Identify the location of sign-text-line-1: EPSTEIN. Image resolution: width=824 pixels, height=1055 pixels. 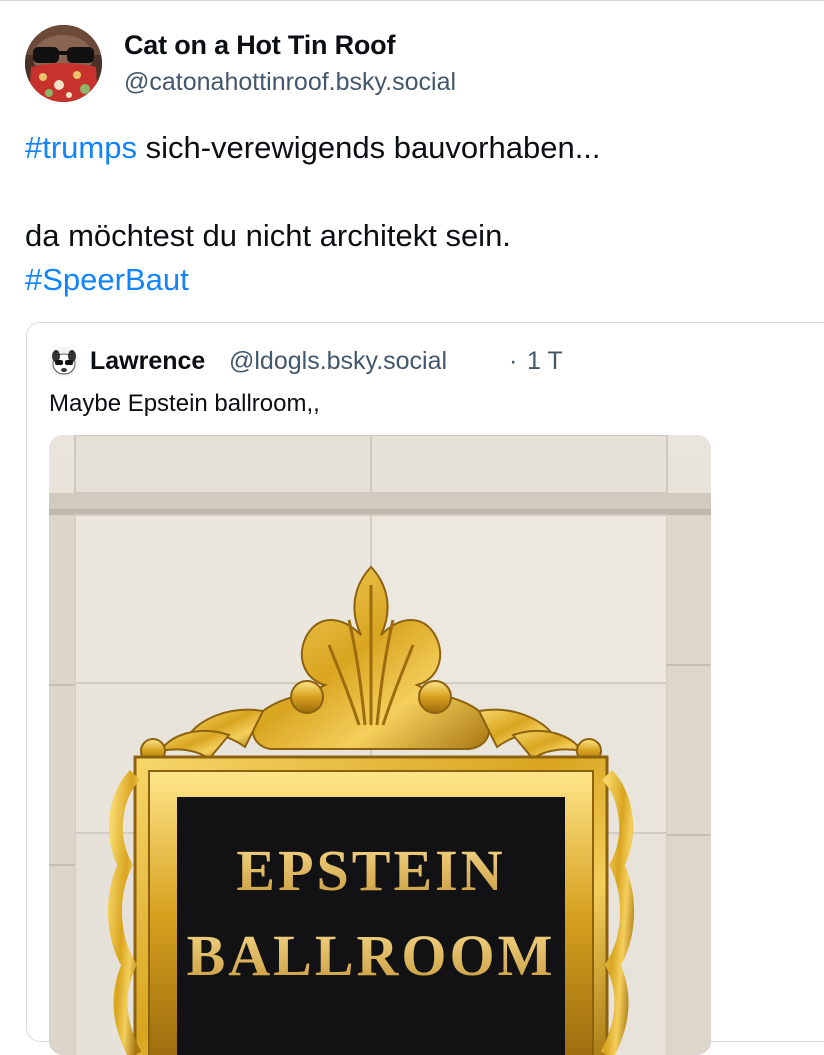
(370, 870).